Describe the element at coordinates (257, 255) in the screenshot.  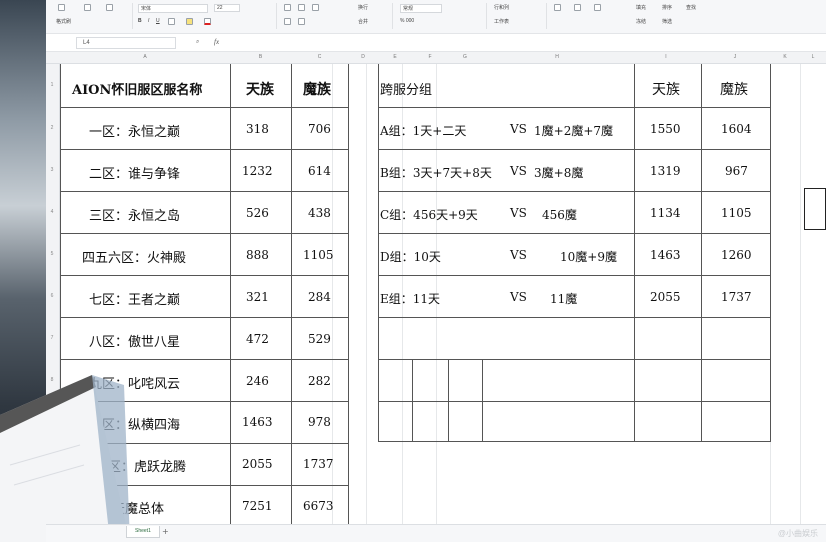
I see `tian-count: 888` at that location.